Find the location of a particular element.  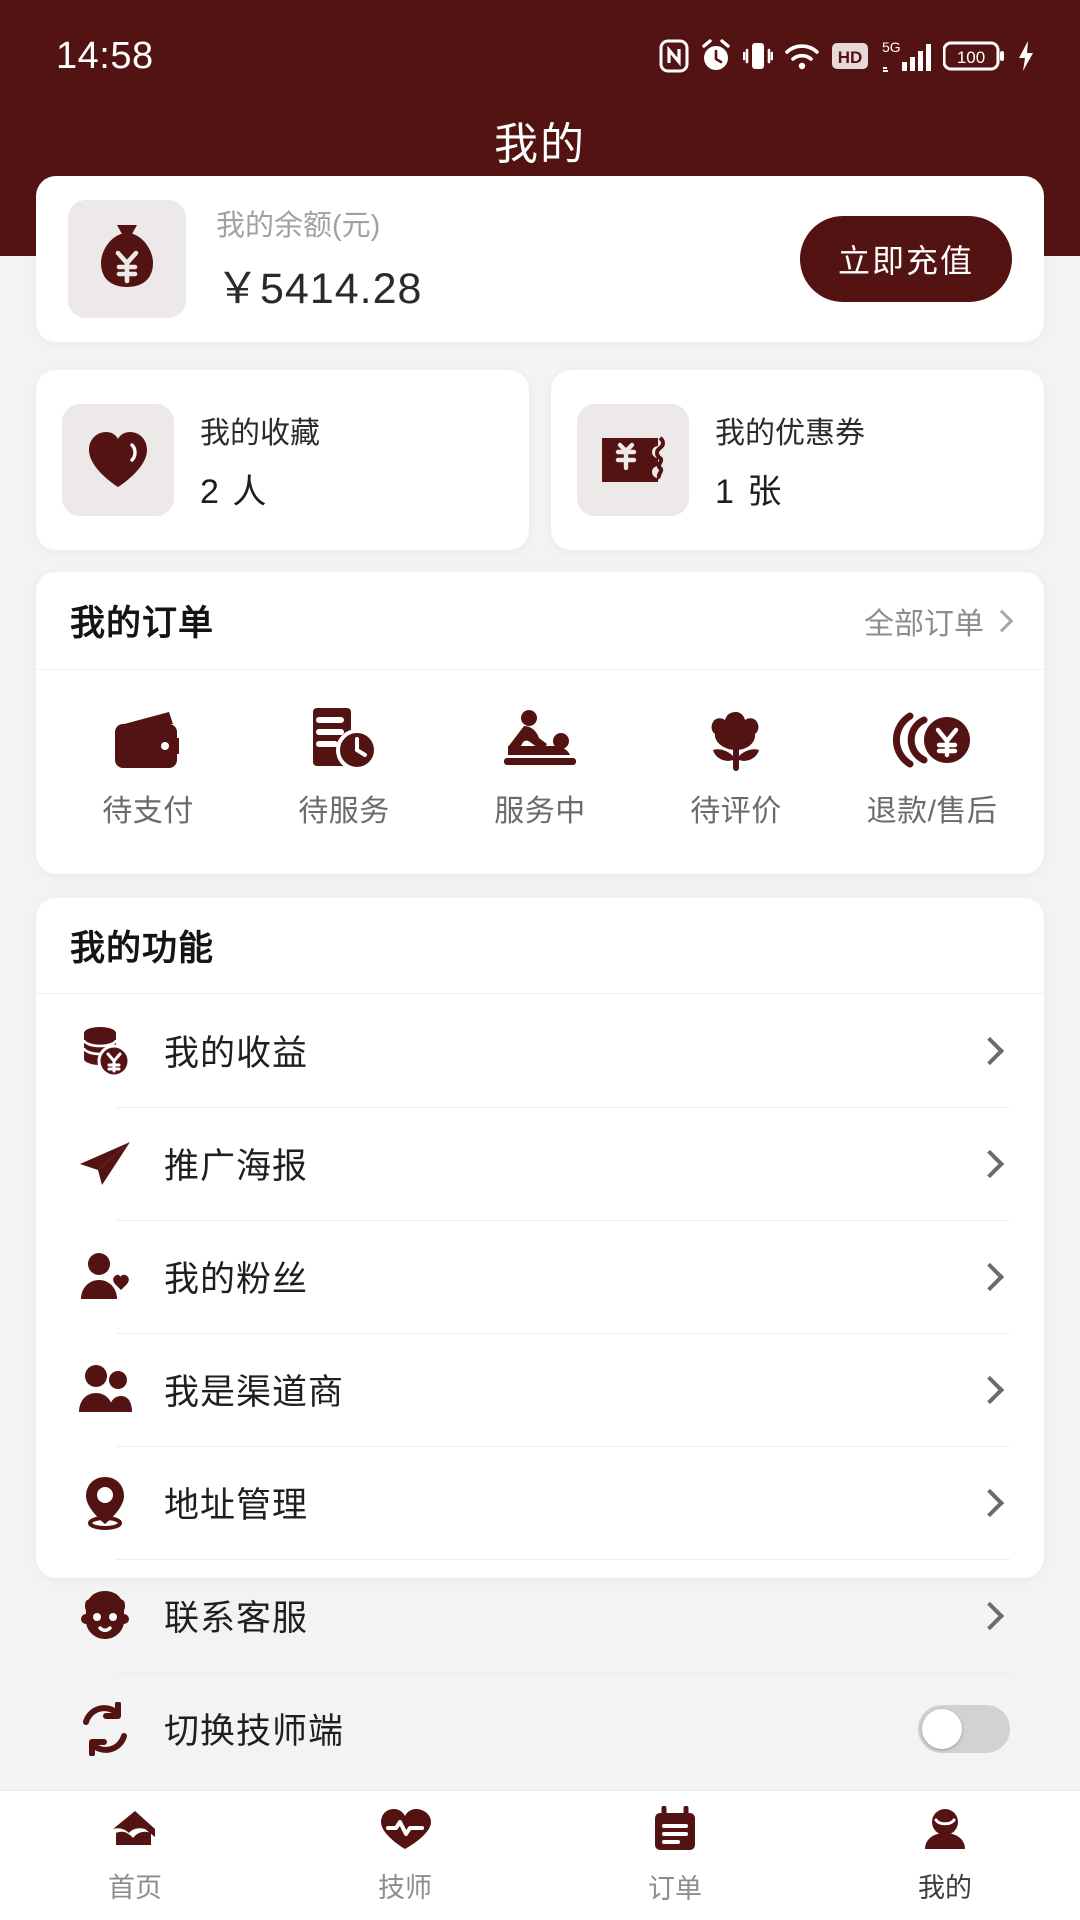

functions-title: 我的功能 is located at coordinates (142, 948).